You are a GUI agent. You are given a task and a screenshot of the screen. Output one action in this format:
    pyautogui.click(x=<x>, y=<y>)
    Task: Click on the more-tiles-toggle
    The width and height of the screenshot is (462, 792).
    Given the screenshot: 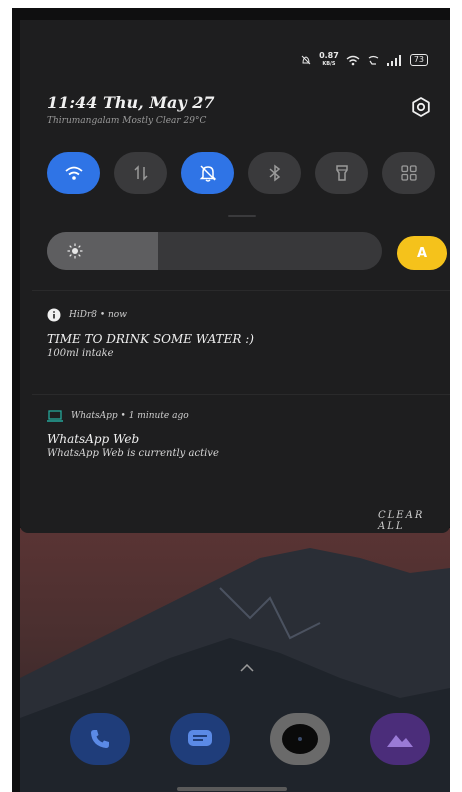 What is the action you would take?
    pyautogui.click(x=408, y=173)
    